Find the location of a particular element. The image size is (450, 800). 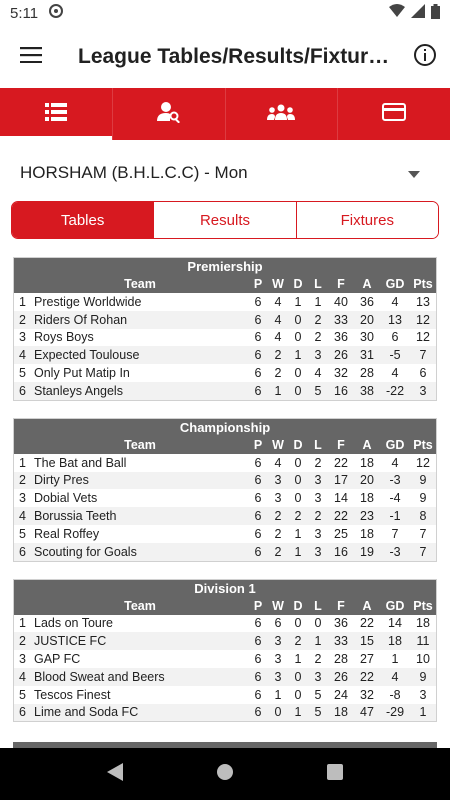

dropdown-arrow-icon is located at coordinates (414, 173).